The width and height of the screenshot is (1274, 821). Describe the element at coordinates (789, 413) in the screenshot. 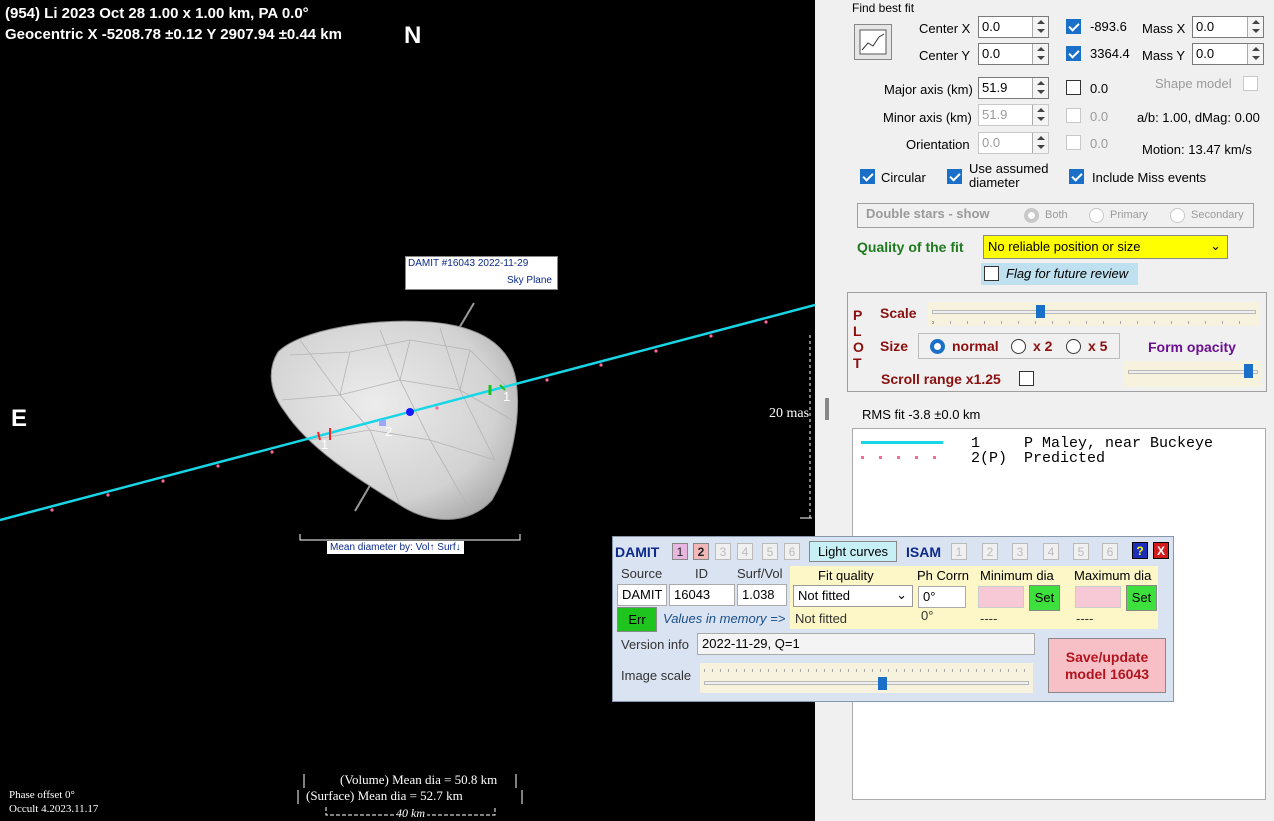

I see `mas-scale-label: 20 mas` at that location.